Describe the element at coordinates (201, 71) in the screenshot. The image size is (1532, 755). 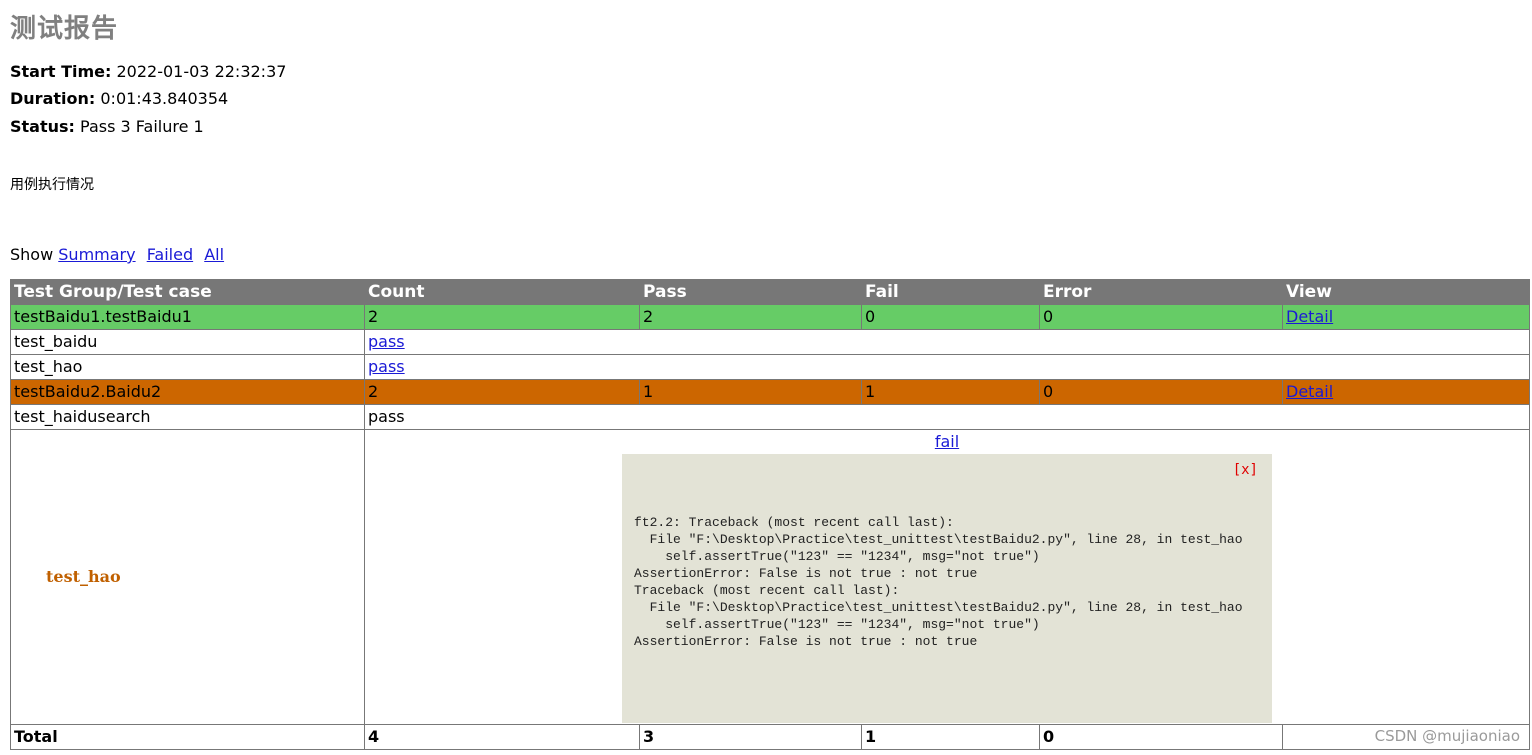
I see `start-time-value: 2022-01-03 22:32:37` at that location.